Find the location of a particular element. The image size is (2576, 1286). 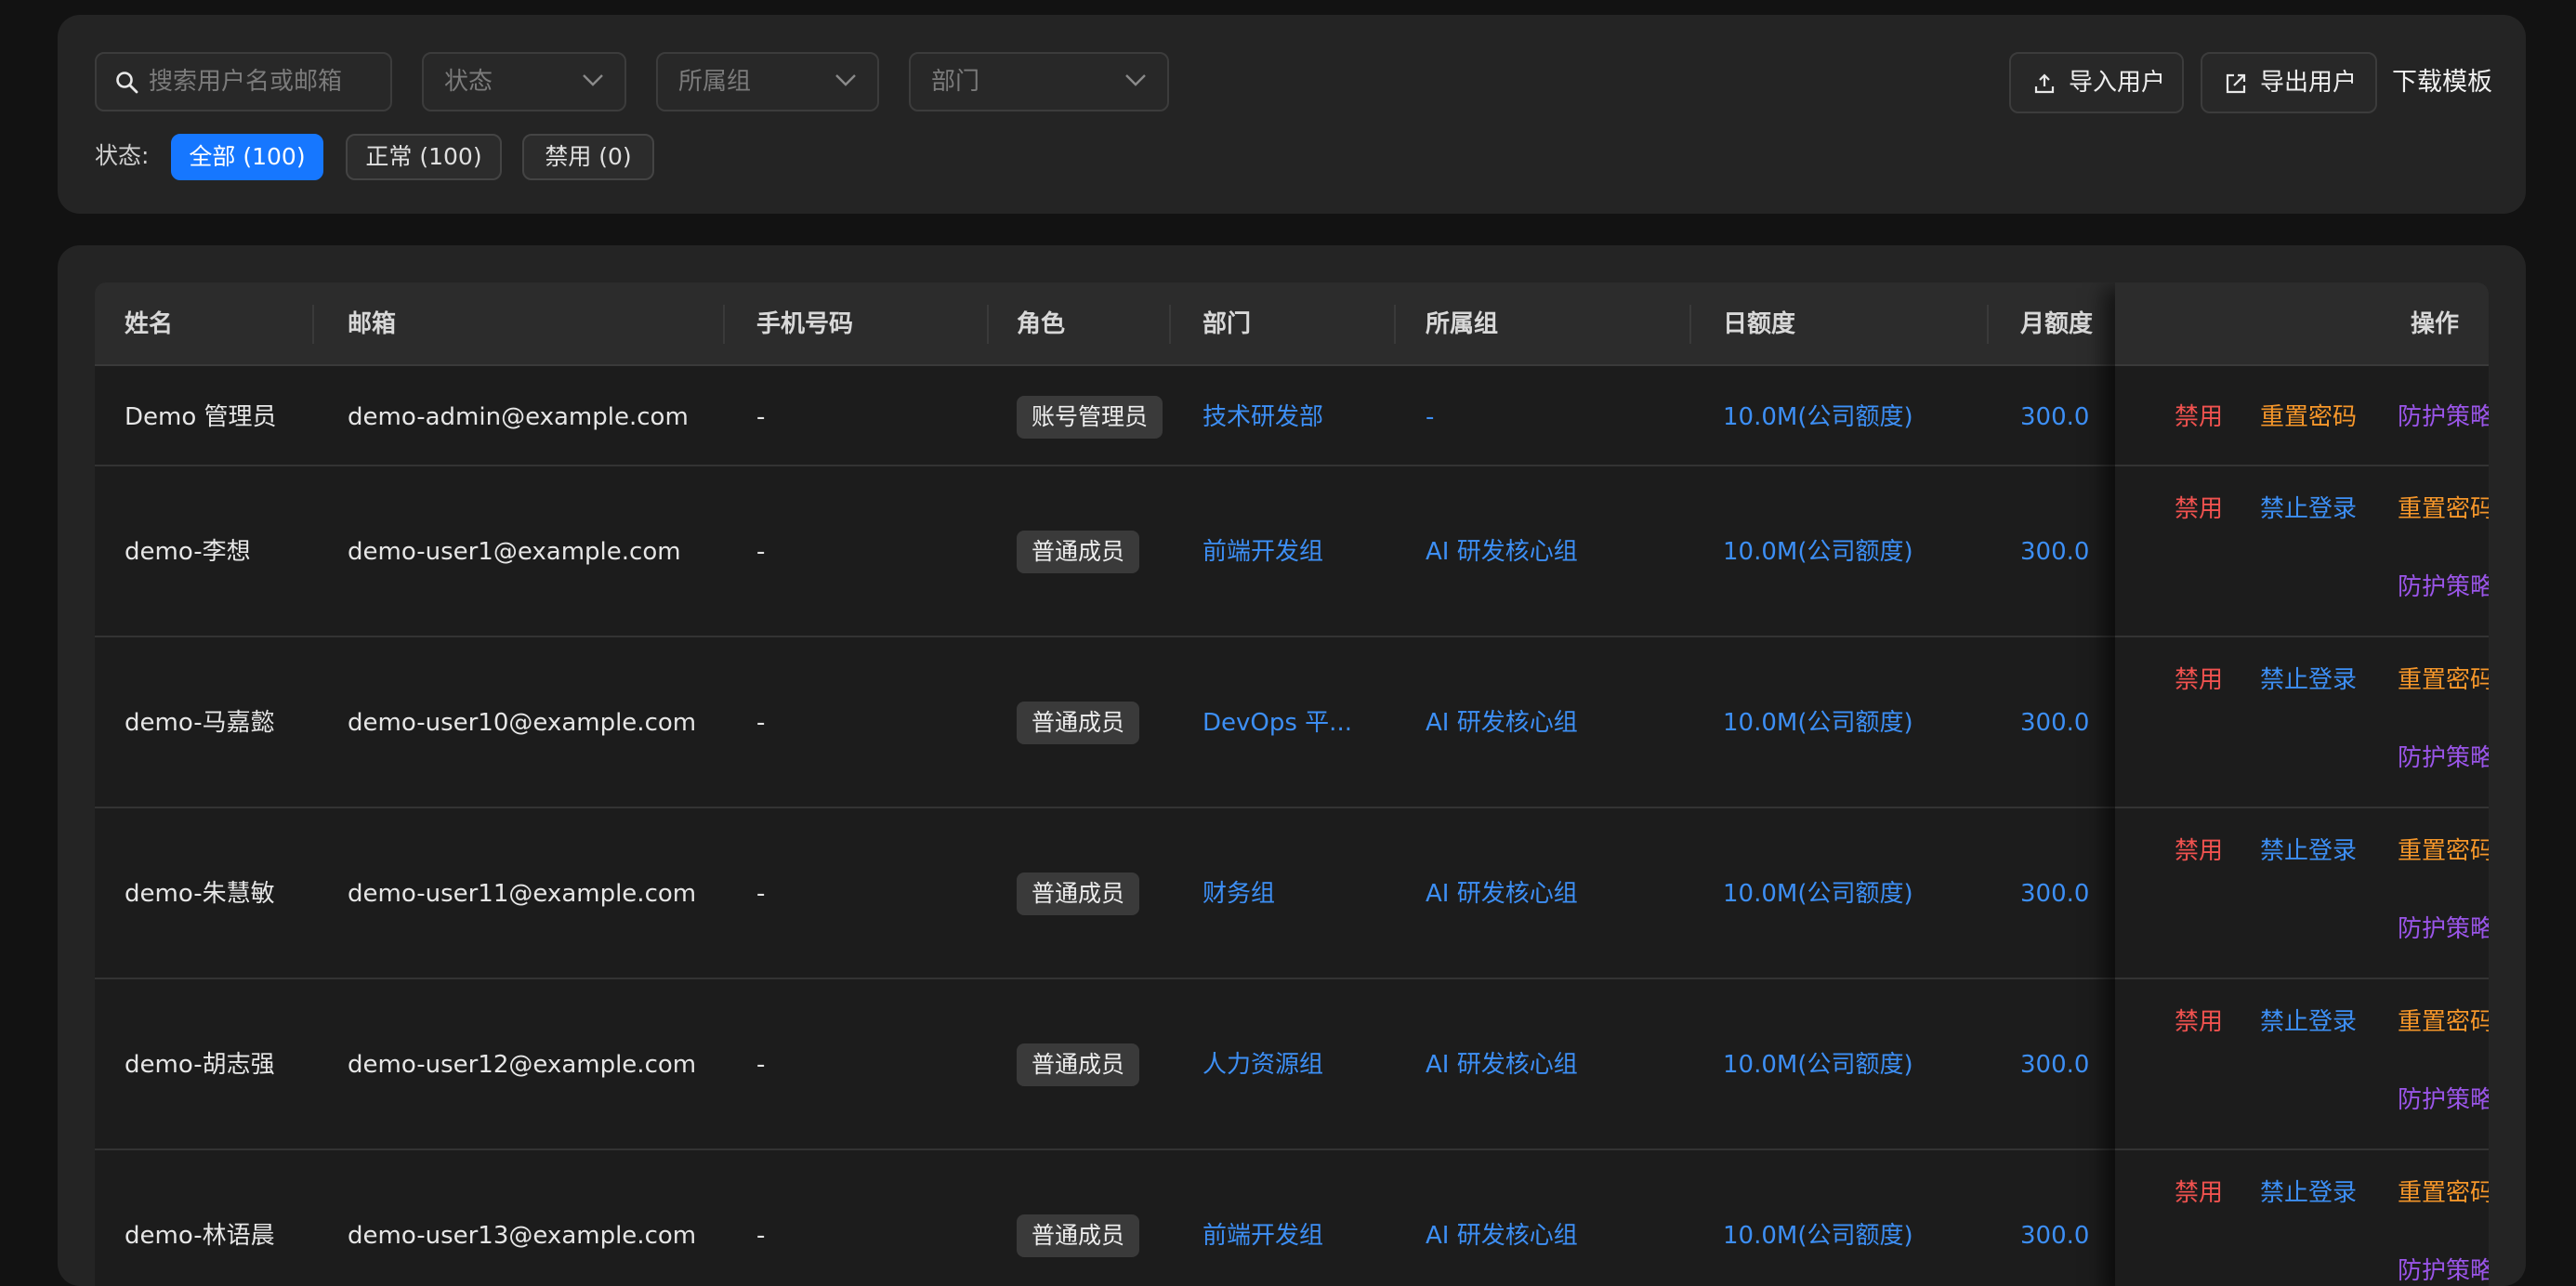

user-email: demo-user11@example.com is located at coordinates (522, 894).